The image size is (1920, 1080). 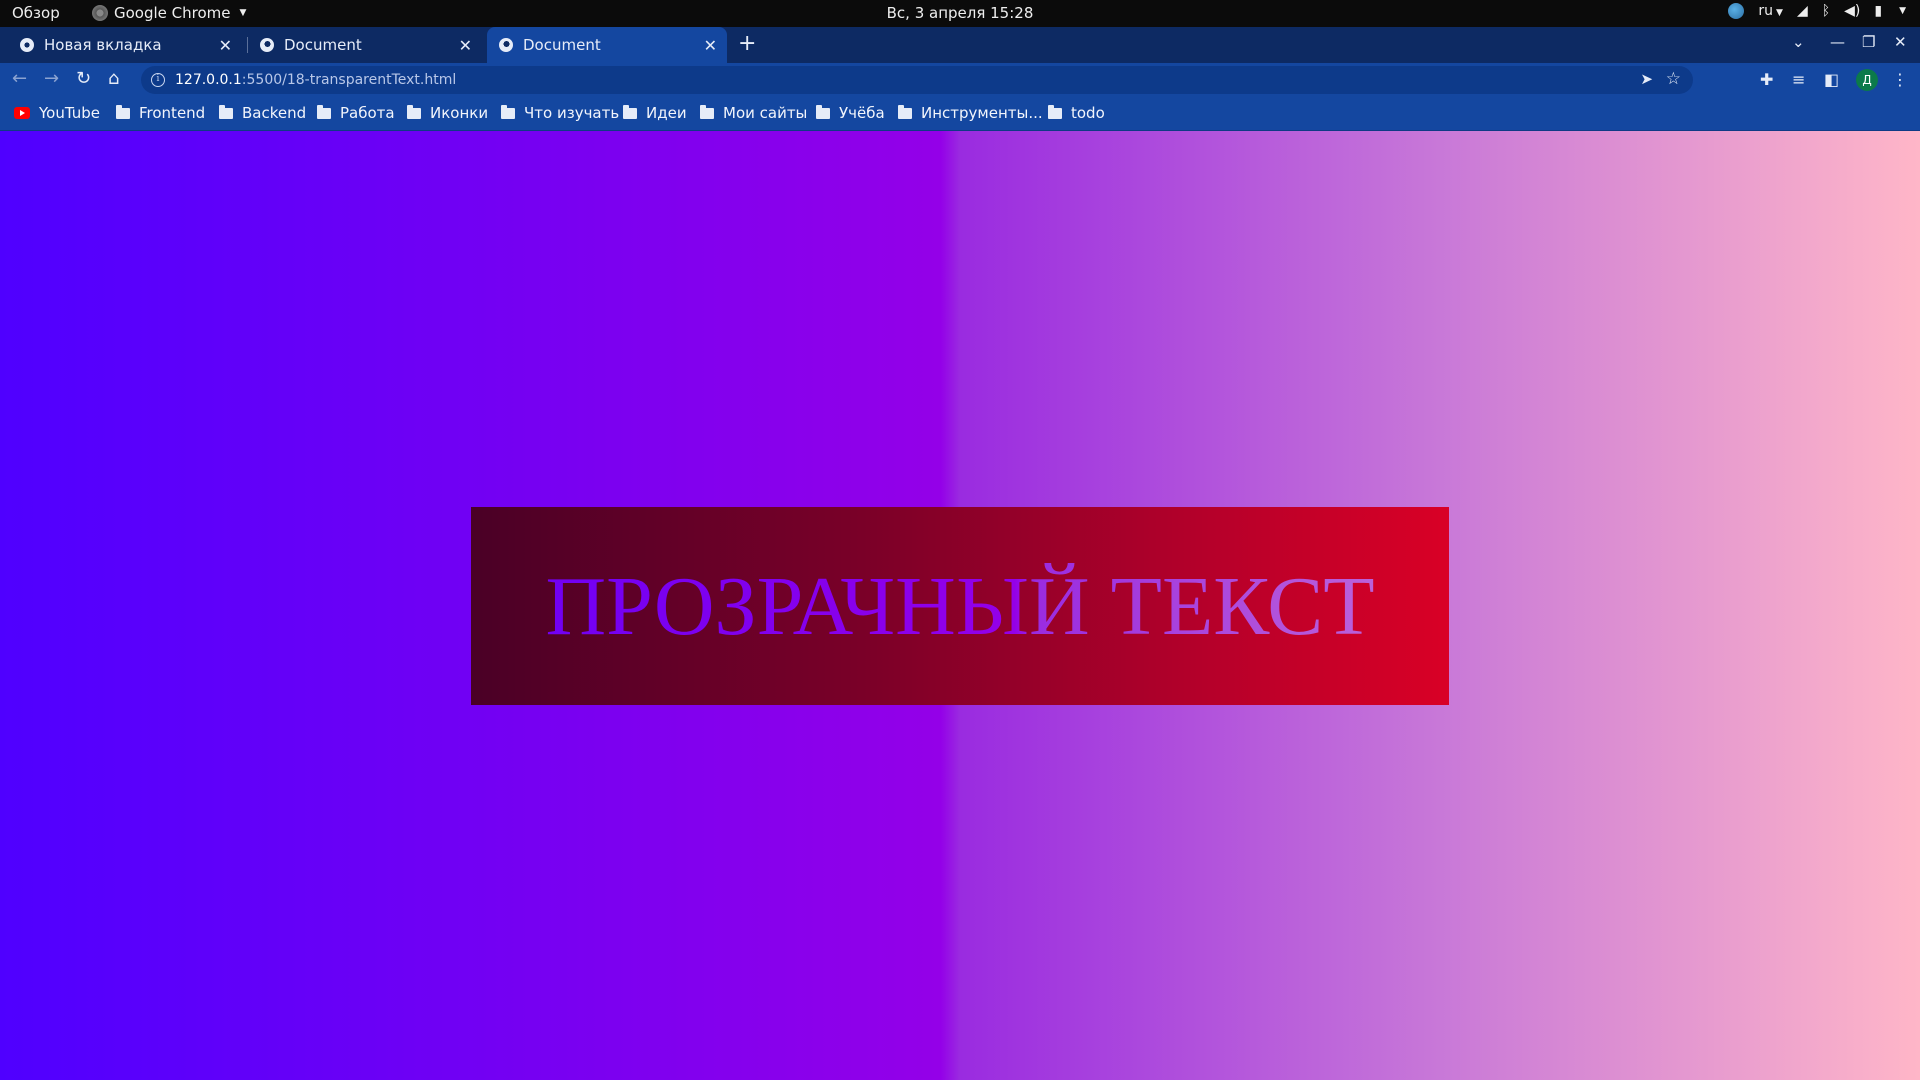 What do you see at coordinates (1766, 79) in the screenshot?
I see `extensions-puzzle-icon: ✚` at bounding box center [1766, 79].